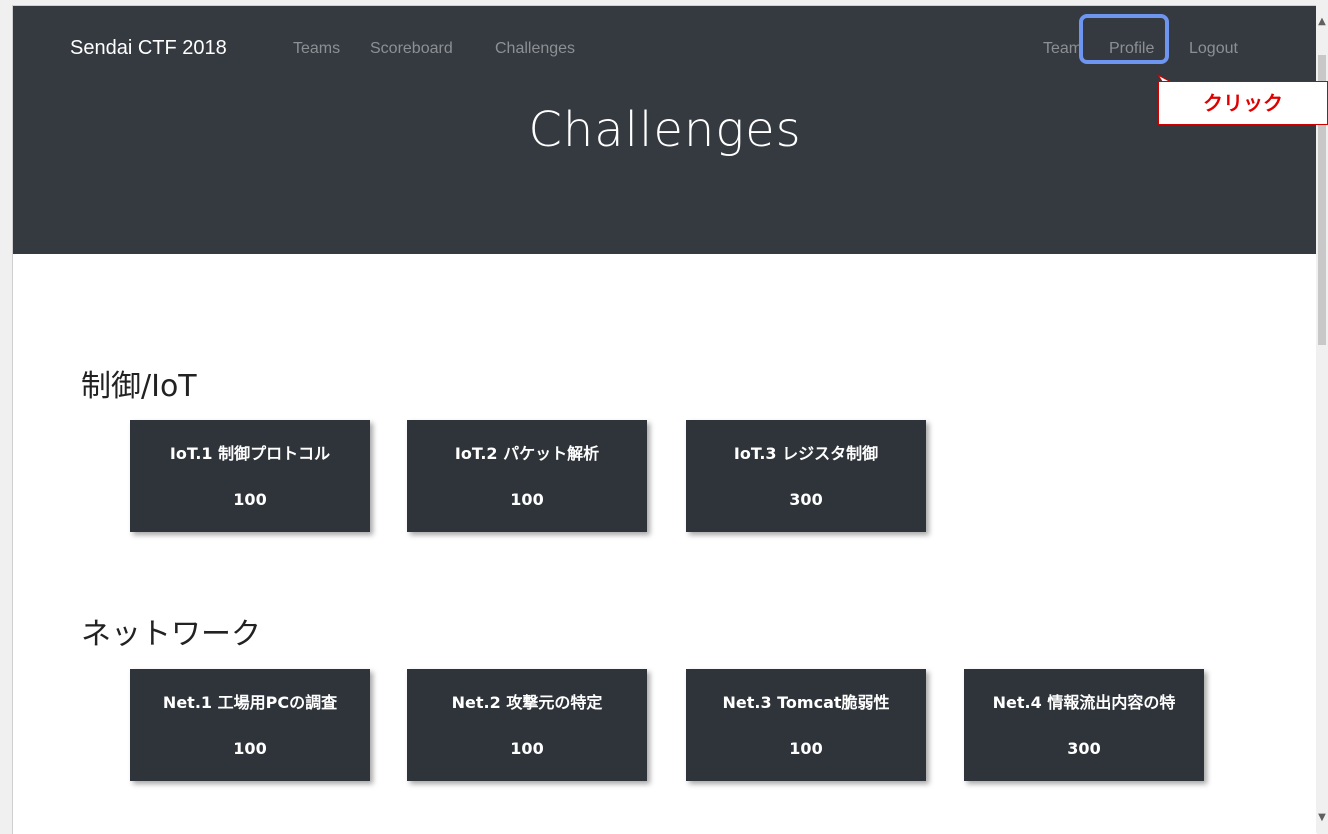  What do you see at coordinates (1322, 419) in the screenshot?
I see `vertical-scrollbar: ▲ ▼` at bounding box center [1322, 419].